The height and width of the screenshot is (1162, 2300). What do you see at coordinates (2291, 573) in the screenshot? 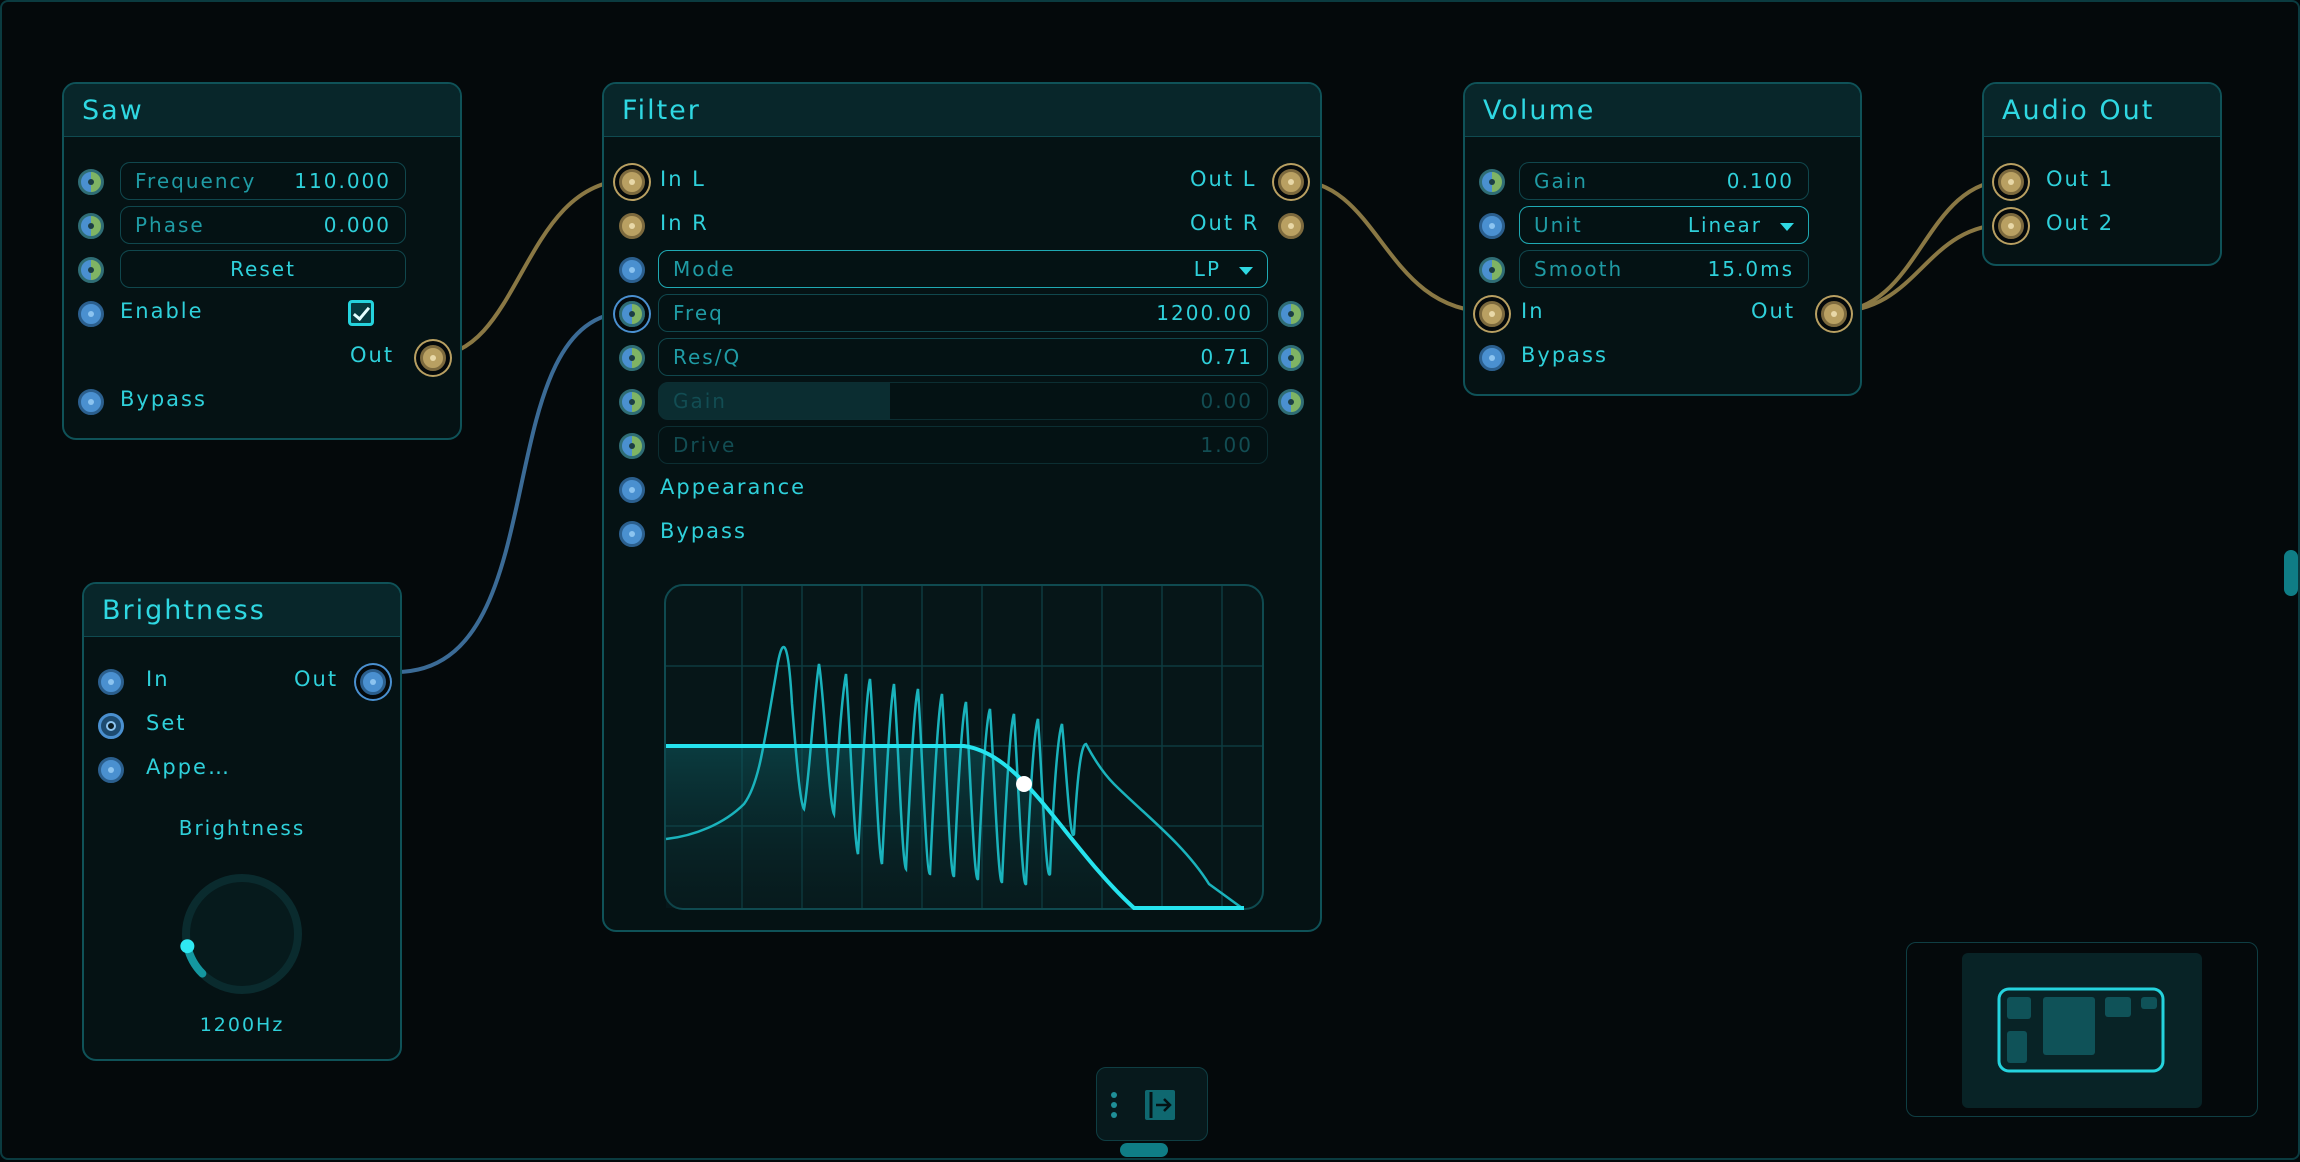
I see `vertical-scrollbar` at bounding box center [2291, 573].